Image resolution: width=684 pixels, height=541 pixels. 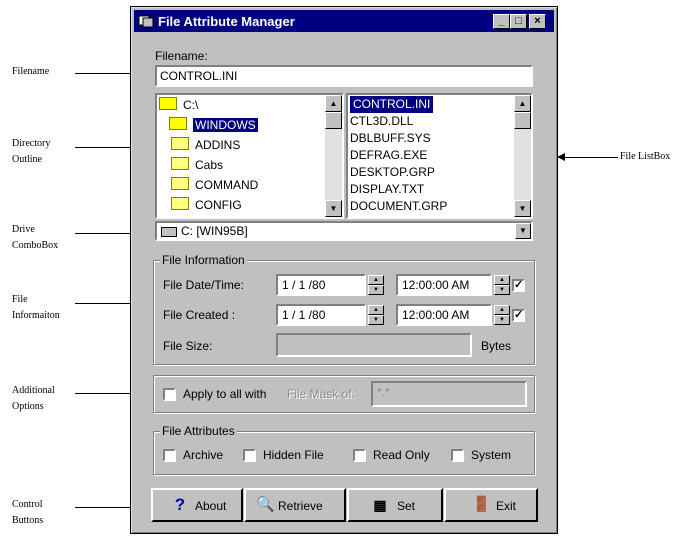 I want to click on directory-item: CONFIG, so click(x=206, y=205).